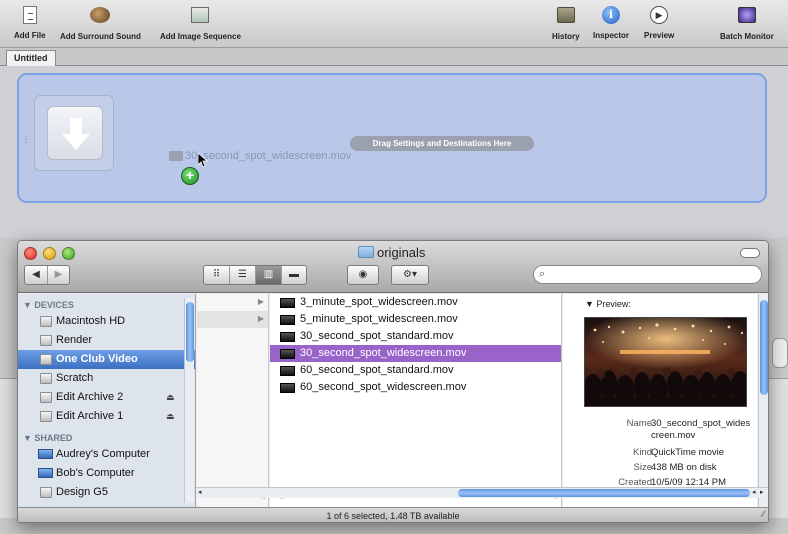 This screenshot has height=534, width=788. Describe the element at coordinates (410, 275) in the screenshot. I see `action-menu-button: ⚙▾` at that location.